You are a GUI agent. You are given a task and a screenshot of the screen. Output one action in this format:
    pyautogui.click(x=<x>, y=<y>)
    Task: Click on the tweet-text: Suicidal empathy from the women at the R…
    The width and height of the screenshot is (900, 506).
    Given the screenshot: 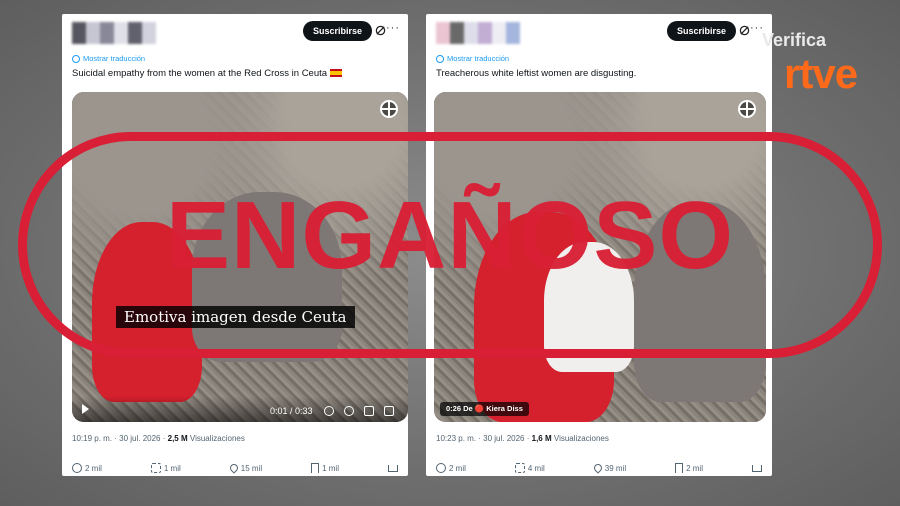 What is the action you would take?
    pyautogui.click(x=235, y=73)
    